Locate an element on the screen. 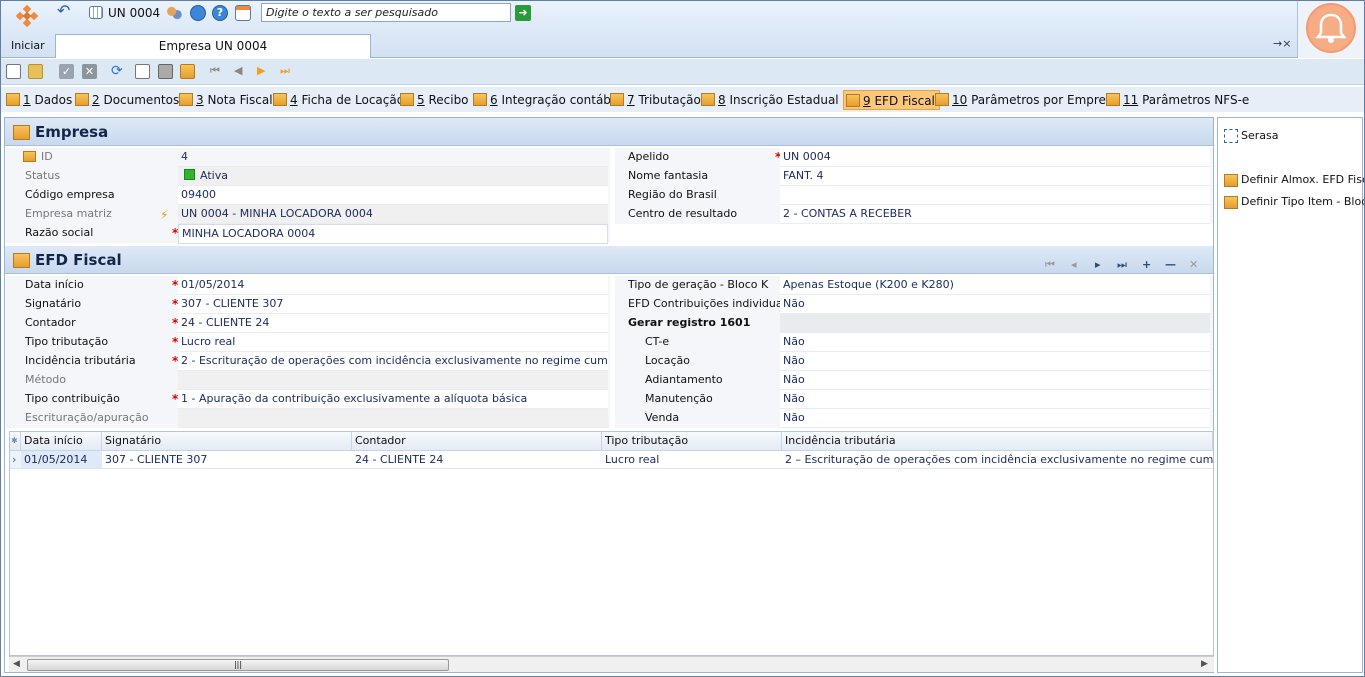  minimize-window-icon is located at coordinates (198, 13).